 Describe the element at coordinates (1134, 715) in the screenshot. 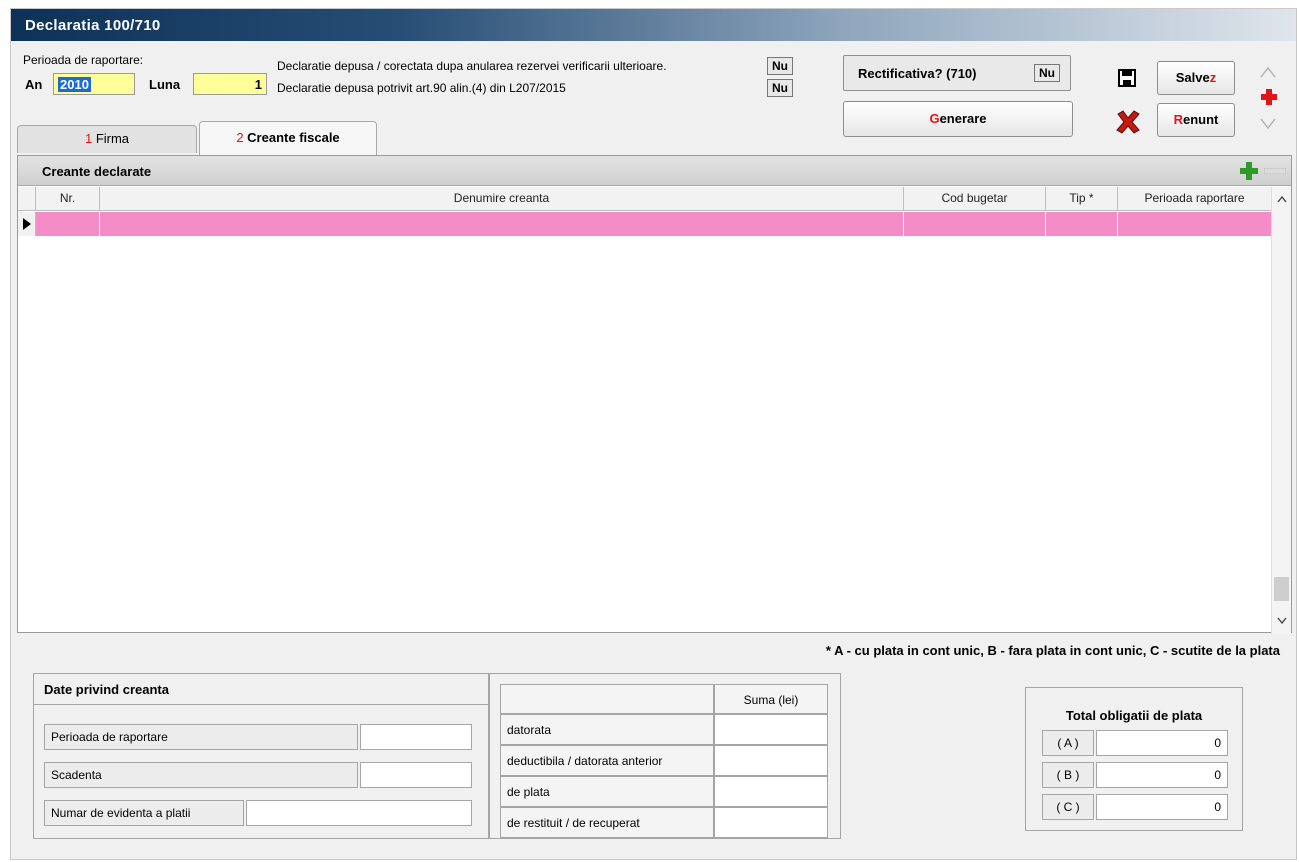

I see `total-obligatii-title: Total obligatii de plata` at that location.